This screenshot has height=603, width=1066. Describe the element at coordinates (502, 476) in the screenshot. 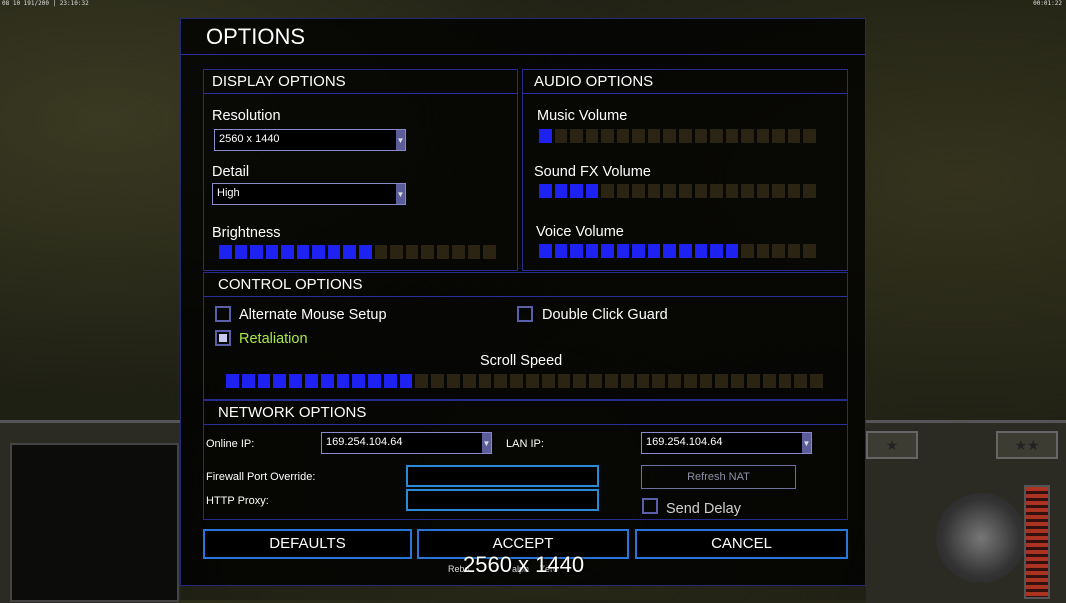

I see `firewall-port-input` at that location.